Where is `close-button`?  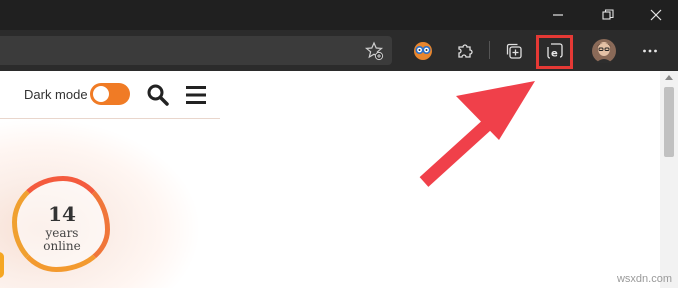
close-button is located at coordinates (656, 15).